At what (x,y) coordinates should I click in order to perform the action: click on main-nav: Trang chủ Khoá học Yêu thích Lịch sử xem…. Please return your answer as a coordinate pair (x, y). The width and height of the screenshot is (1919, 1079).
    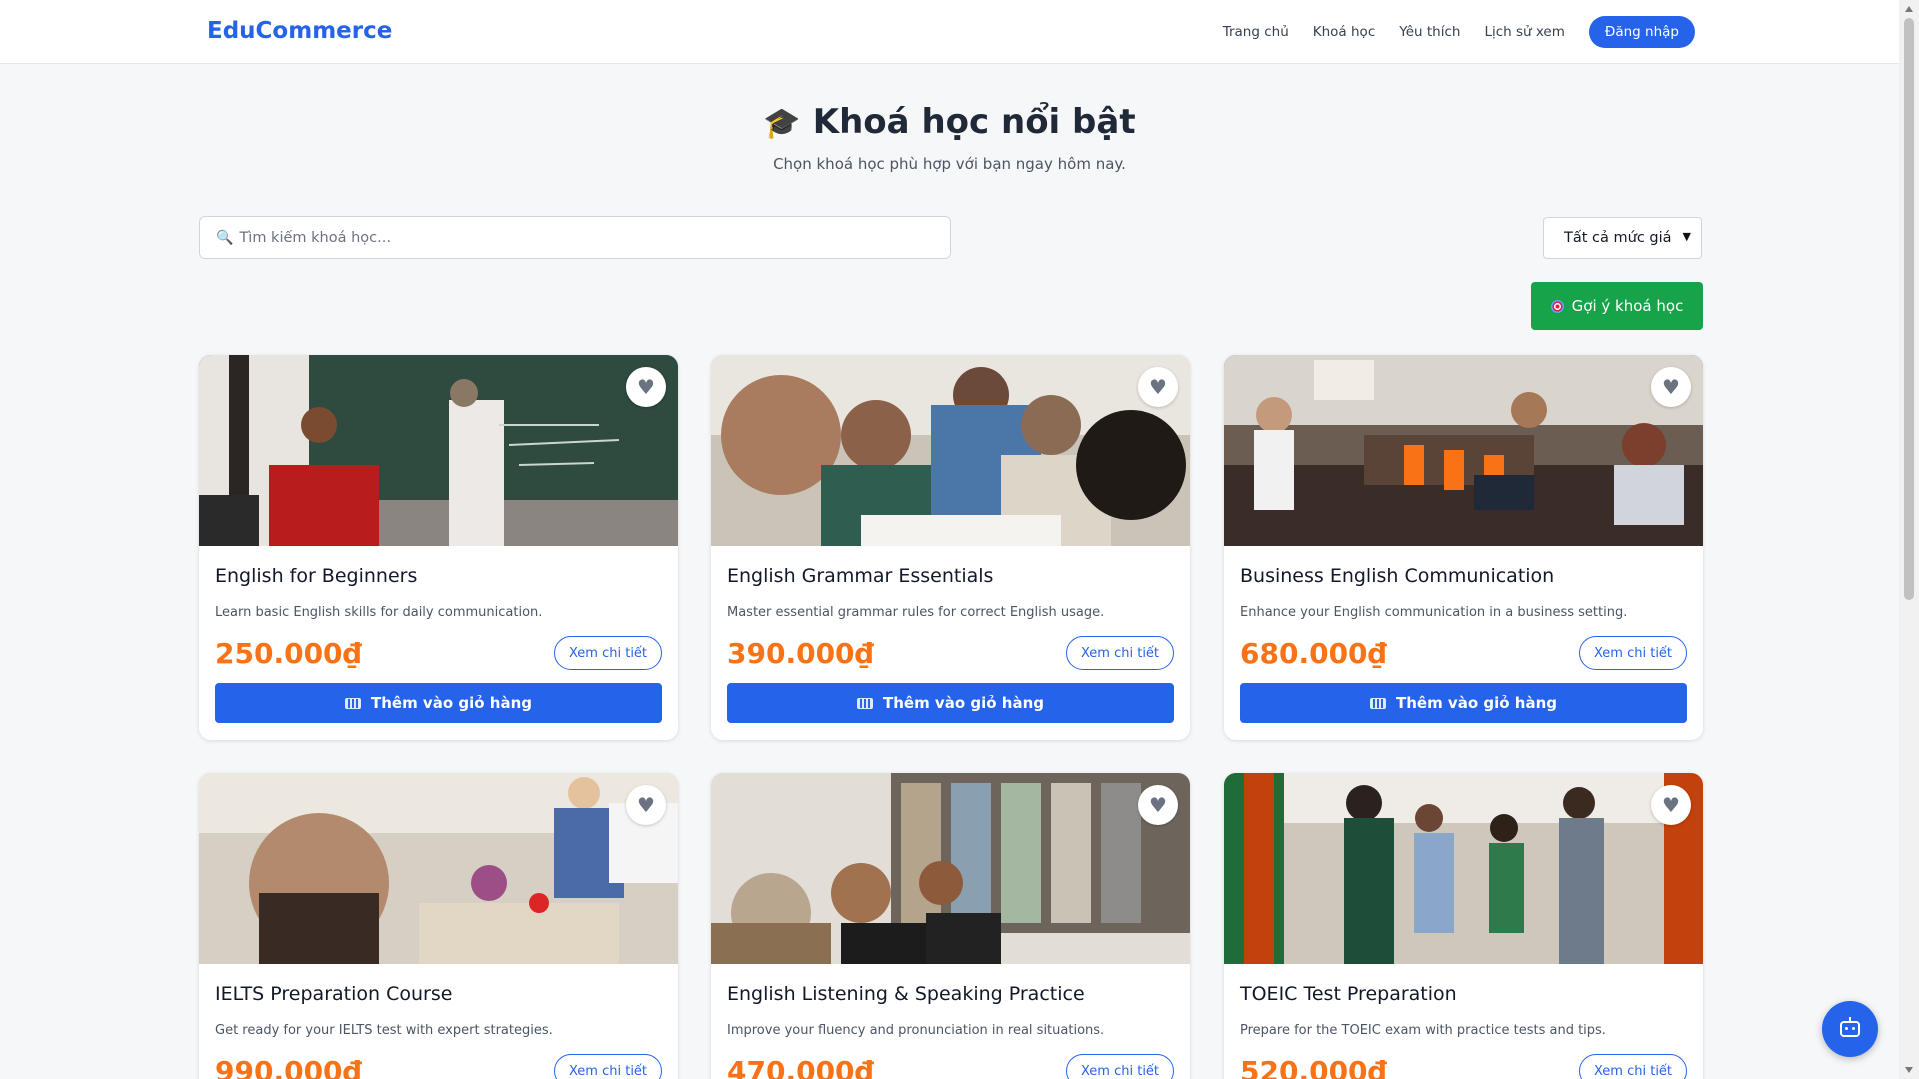
    Looking at the image, I should click on (1561, 32).